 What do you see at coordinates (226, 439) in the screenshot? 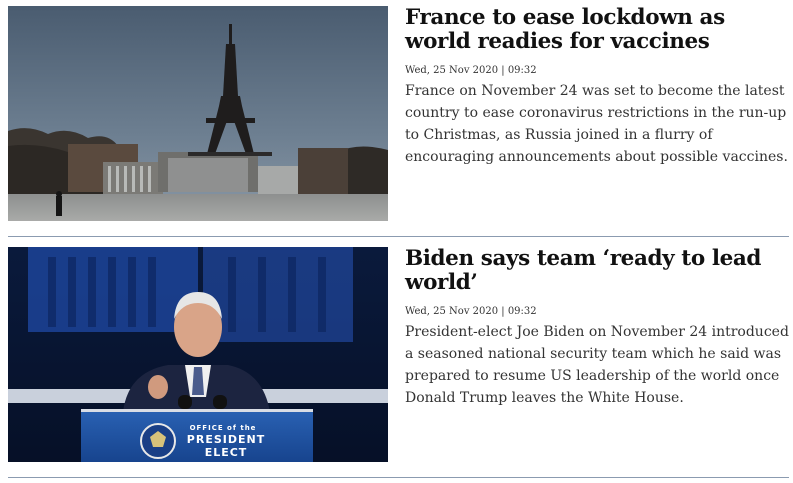
I see `podium-text: PRESIDENT` at bounding box center [226, 439].